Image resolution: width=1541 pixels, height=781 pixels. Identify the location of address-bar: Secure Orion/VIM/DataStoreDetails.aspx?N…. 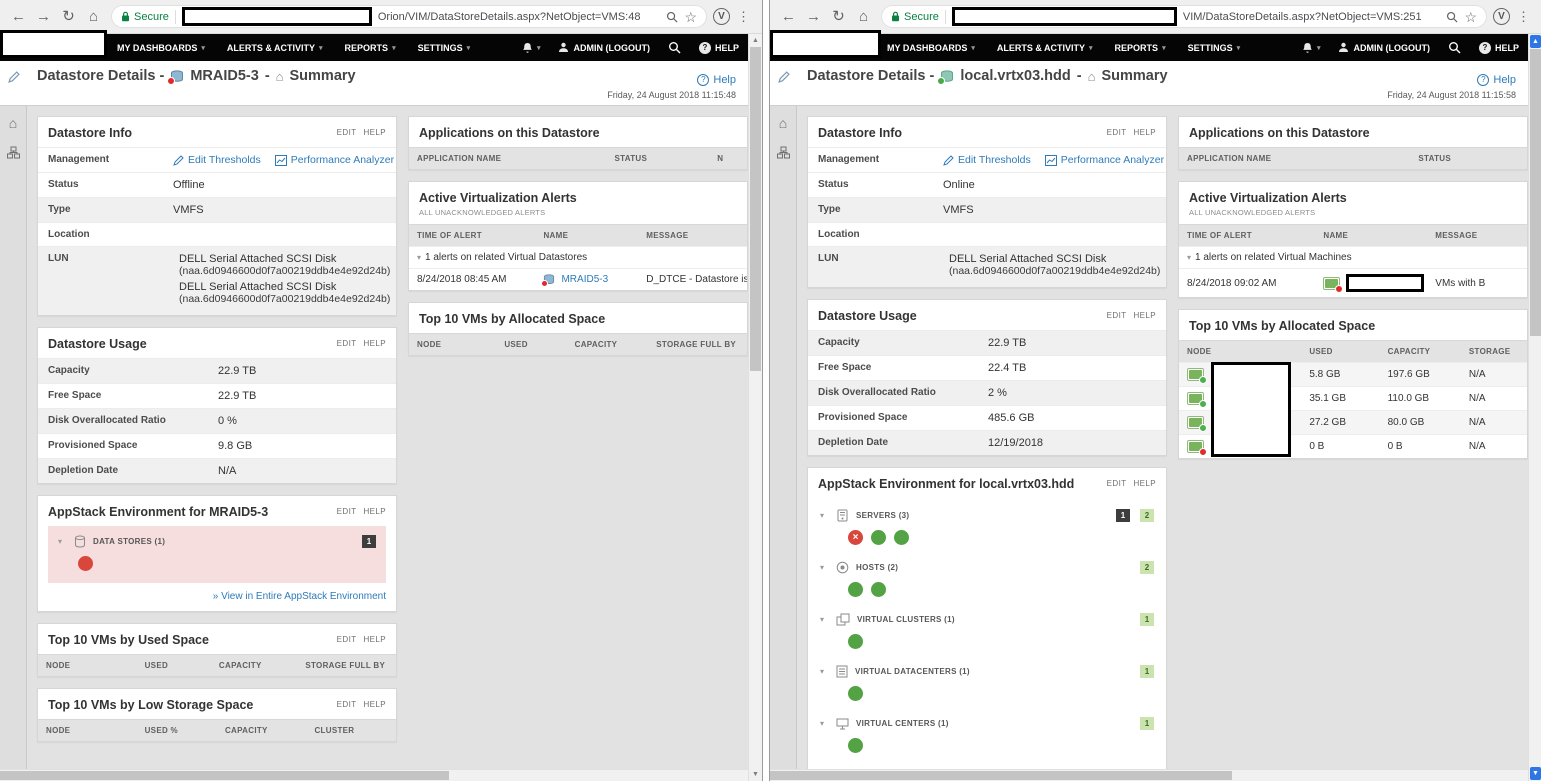
(409, 16).